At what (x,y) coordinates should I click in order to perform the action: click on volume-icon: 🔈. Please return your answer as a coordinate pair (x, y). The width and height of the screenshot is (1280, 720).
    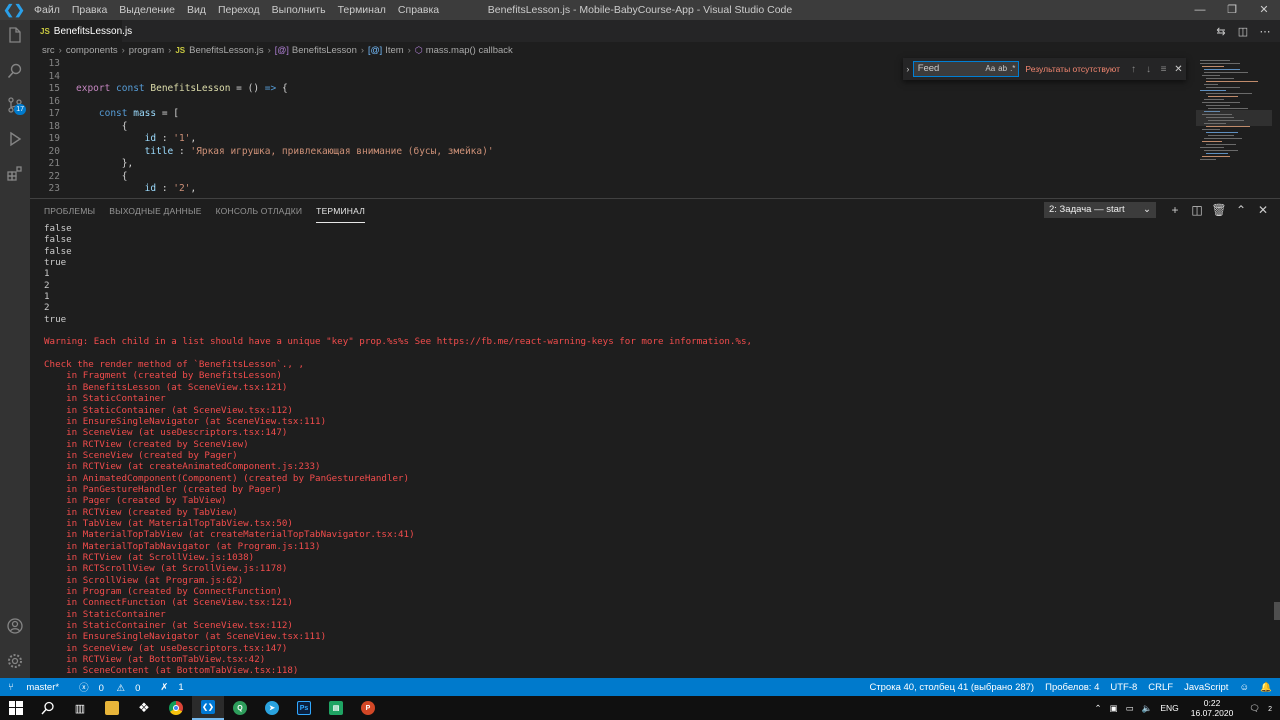
    Looking at the image, I should click on (1147, 708).